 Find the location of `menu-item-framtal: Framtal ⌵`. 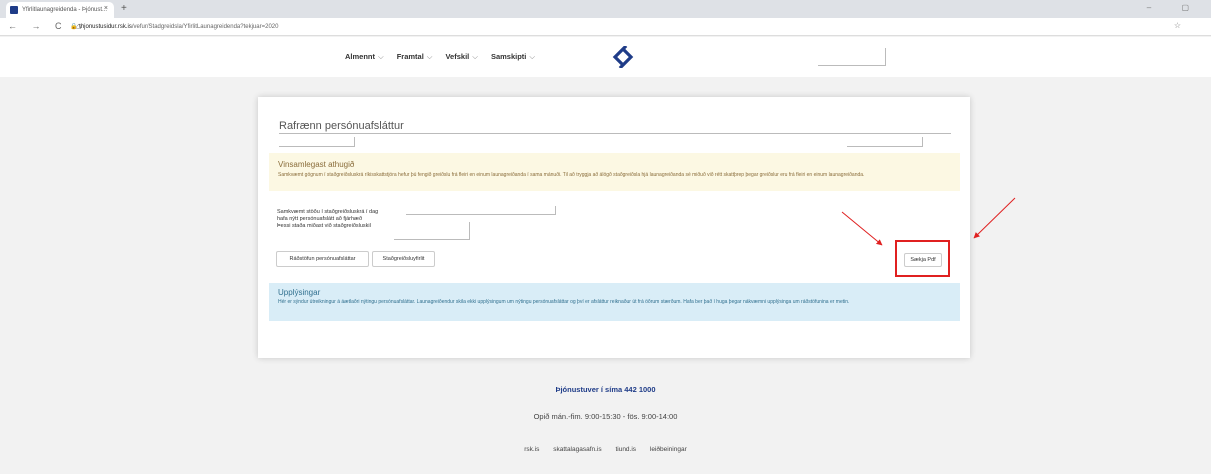

menu-item-framtal: Framtal ⌵ is located at coordinates (415, 57).